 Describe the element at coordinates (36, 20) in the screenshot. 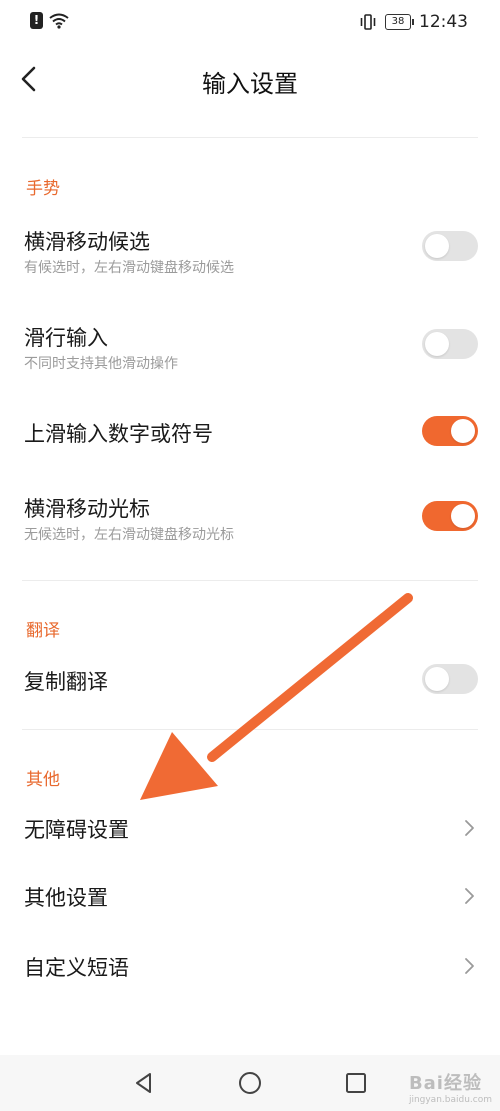

I see `alert-icon: !` at that location.